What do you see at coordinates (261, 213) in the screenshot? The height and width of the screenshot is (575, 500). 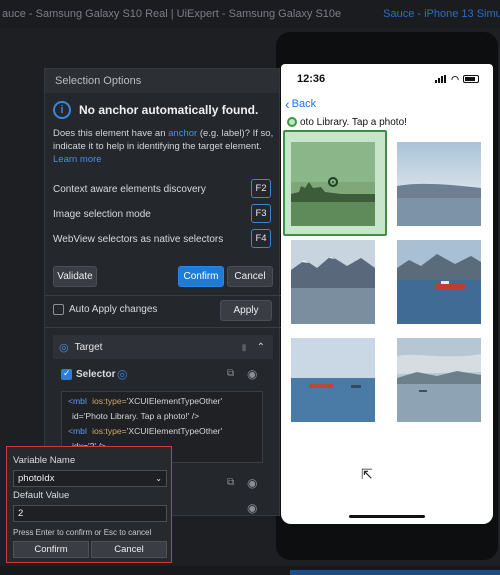 I see `f3-key-button: F3` at bounding box center [261, 213].